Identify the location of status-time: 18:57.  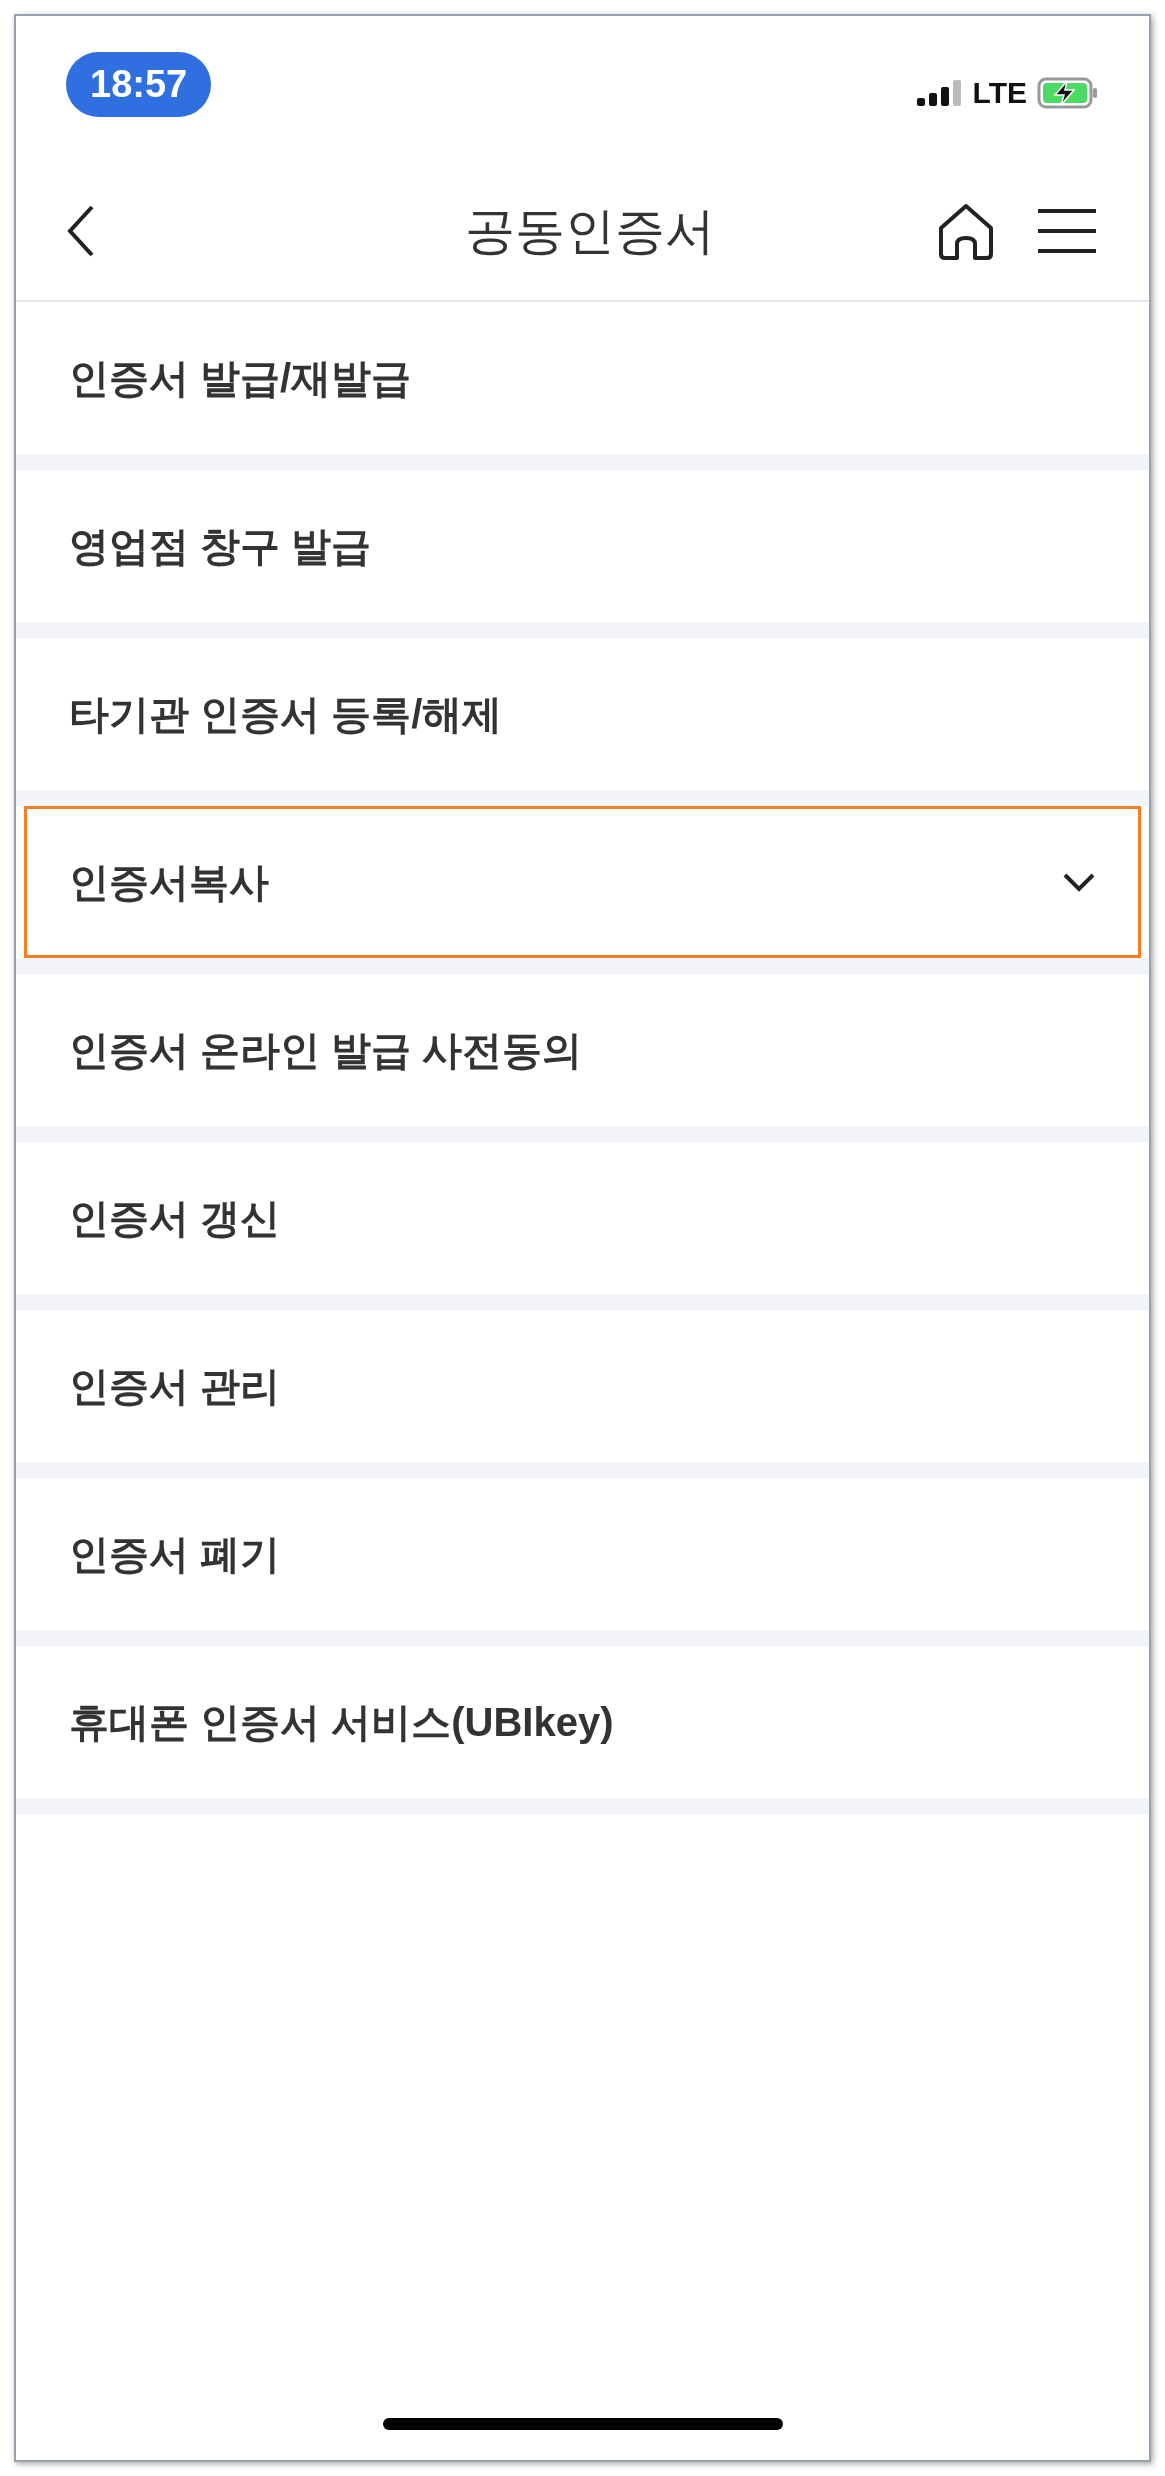
(139, 84).